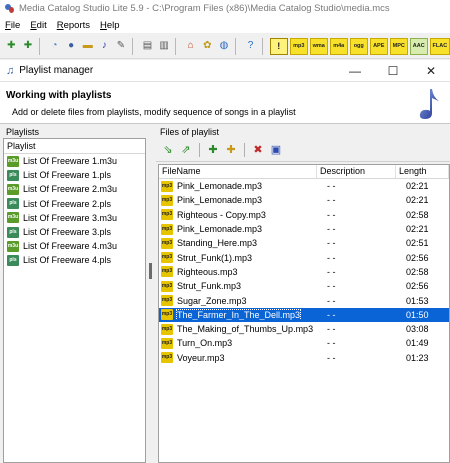  What do you see at coordinates (238, 258) in the screenshot?
I see `filename-cell: mp3 Strut_Funk(1).mp3` at bounding box center [238, 258].